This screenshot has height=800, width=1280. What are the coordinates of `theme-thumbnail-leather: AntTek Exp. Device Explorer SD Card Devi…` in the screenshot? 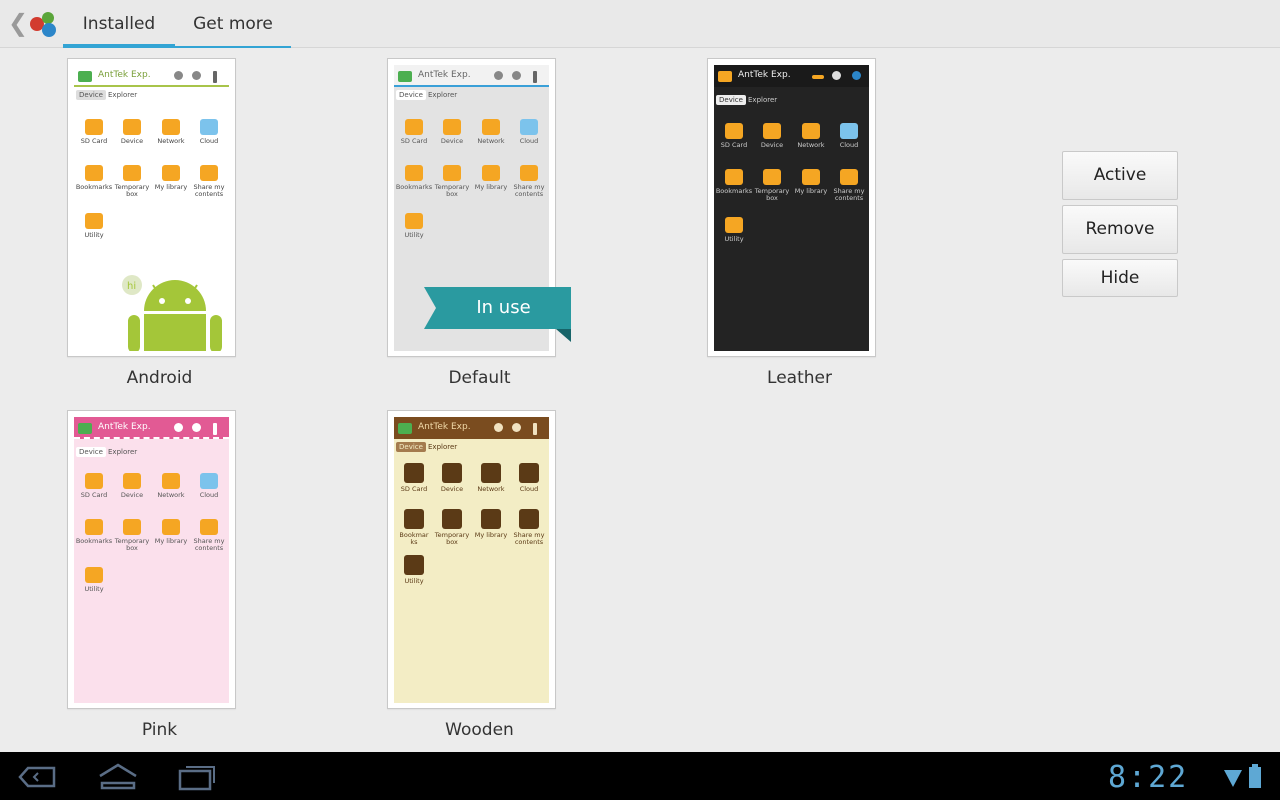 It's located at (791, 207).